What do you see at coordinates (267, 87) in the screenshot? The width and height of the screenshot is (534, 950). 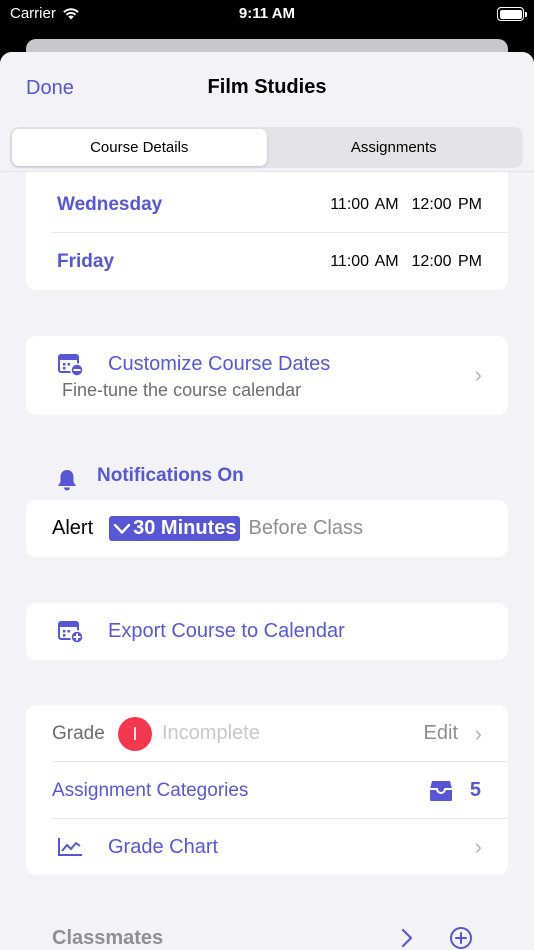 I see `page-title: Film Studies` at bounding box center [267, 87].